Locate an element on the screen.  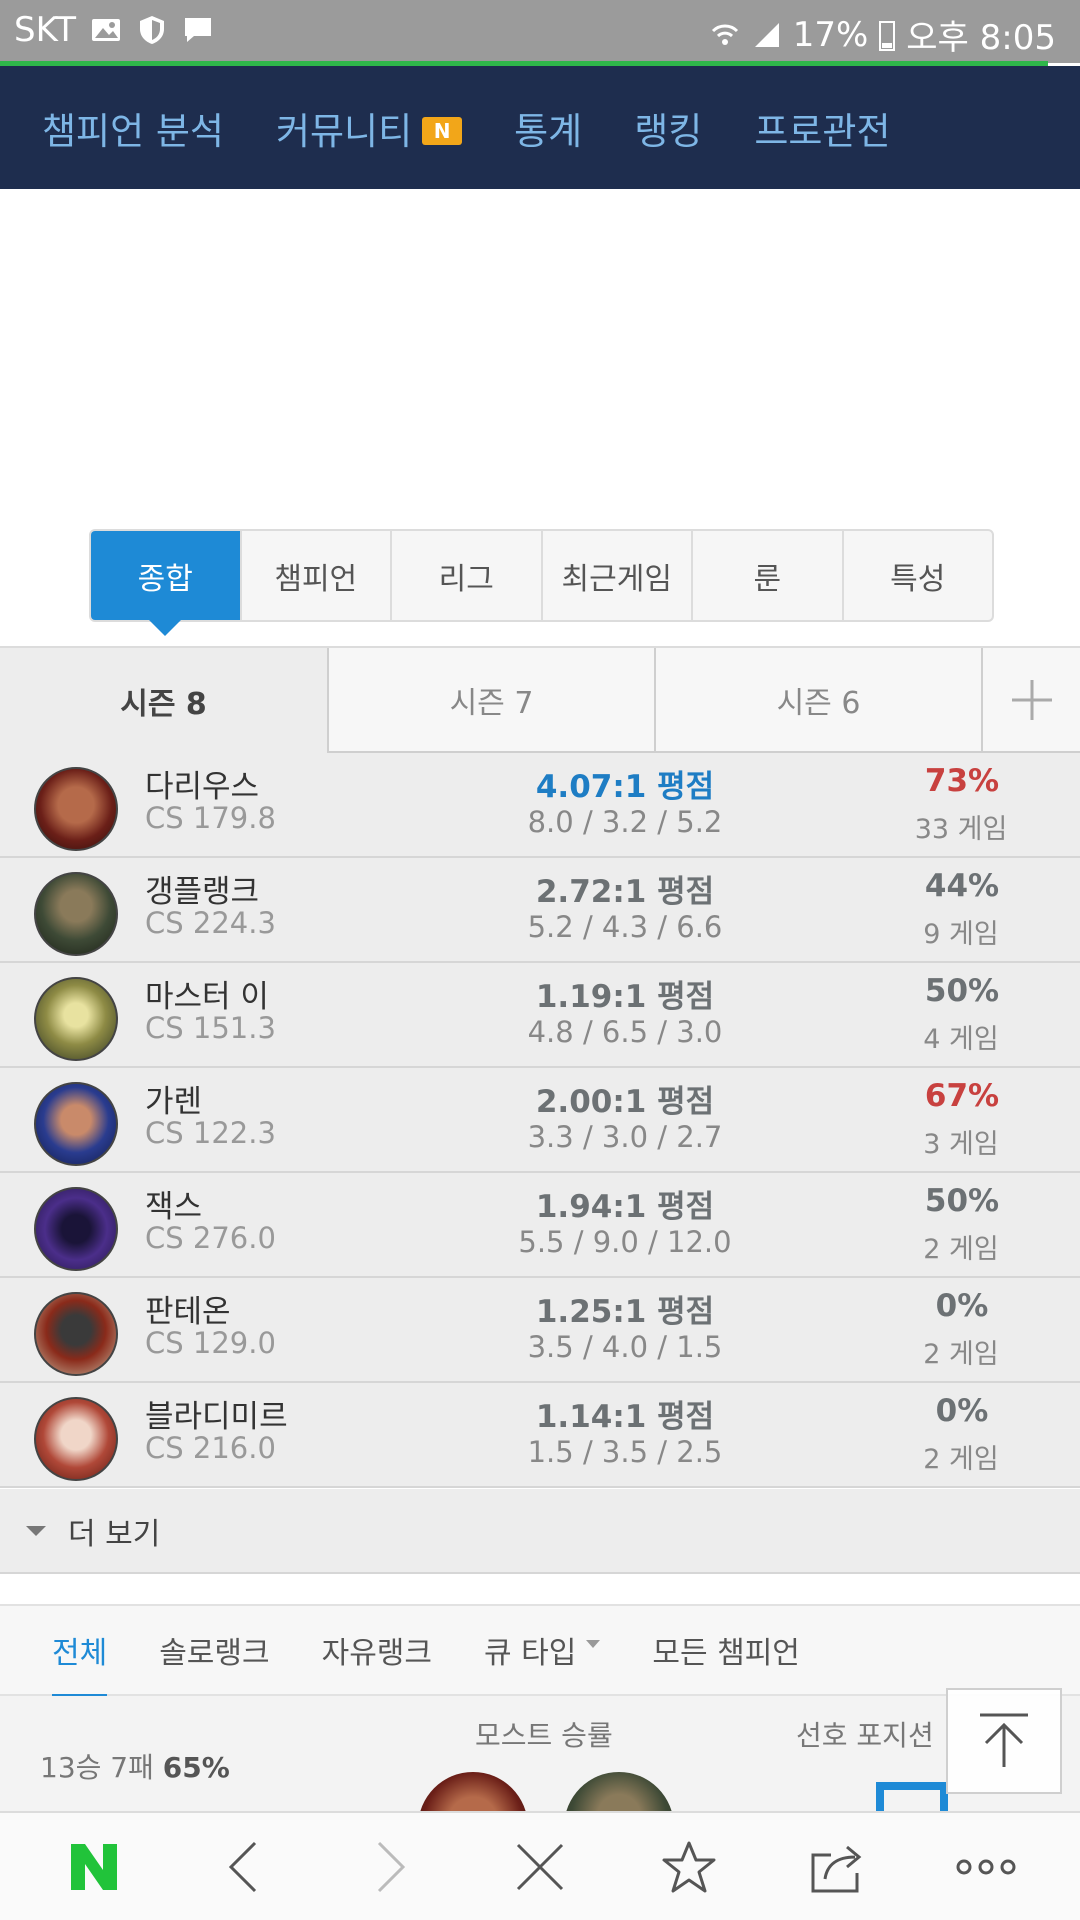
queue-tab-all: 전체 is located at coordinates (80, 1651).